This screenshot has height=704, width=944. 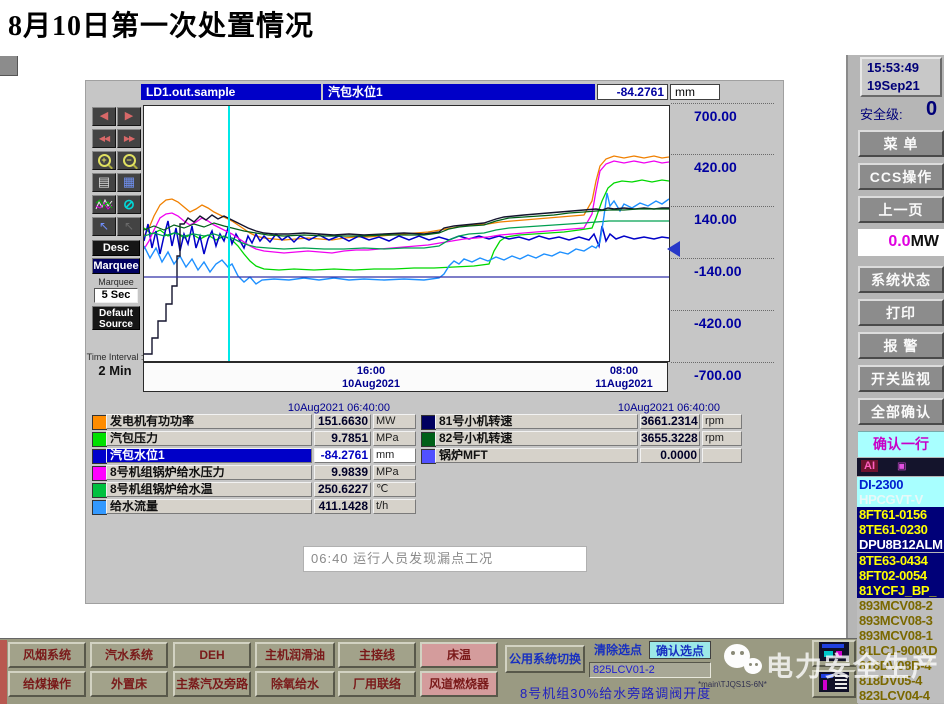 What do you see at coordinates (732, 684) in the screenshot?
I see `watermark-subtext: *main\TJQS1S-6N*` at bounding box center [732, 684].